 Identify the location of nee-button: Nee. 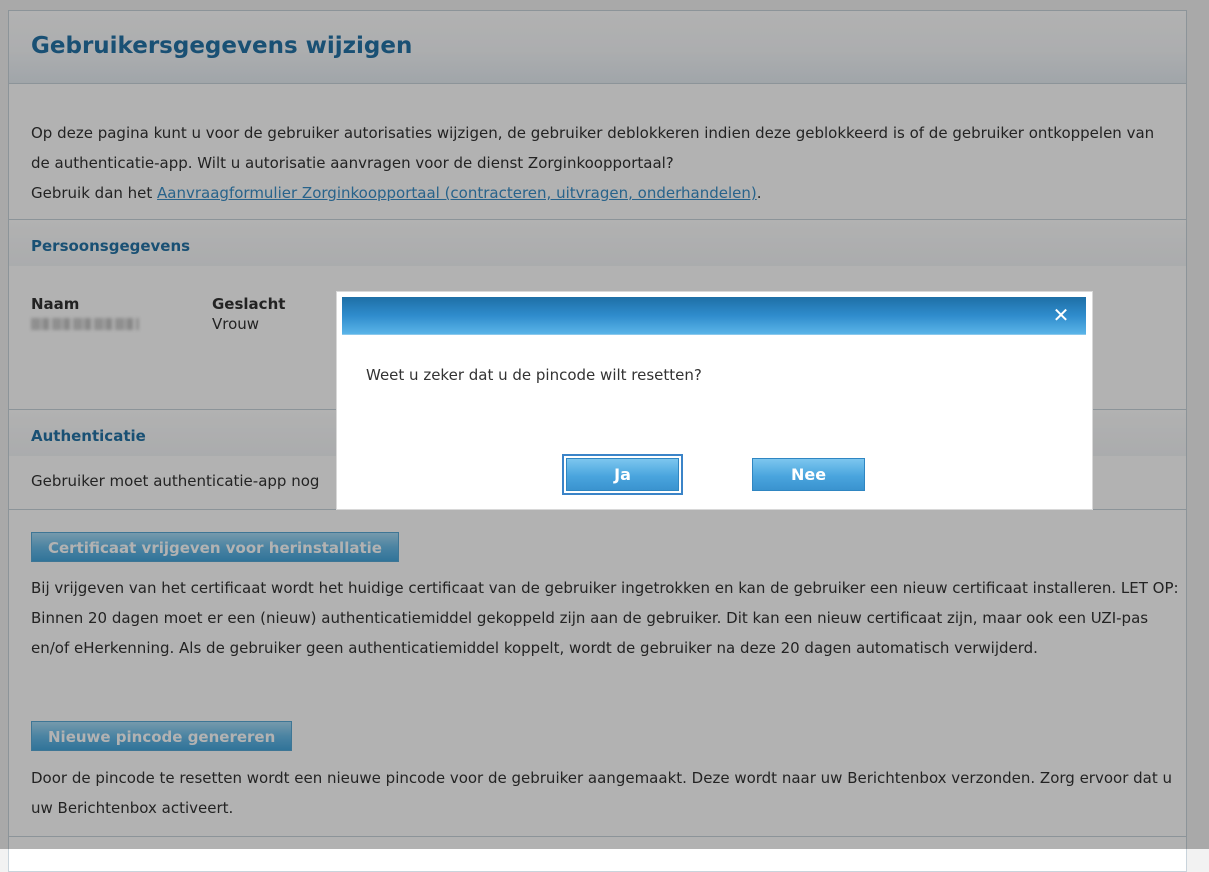
(808, 474).